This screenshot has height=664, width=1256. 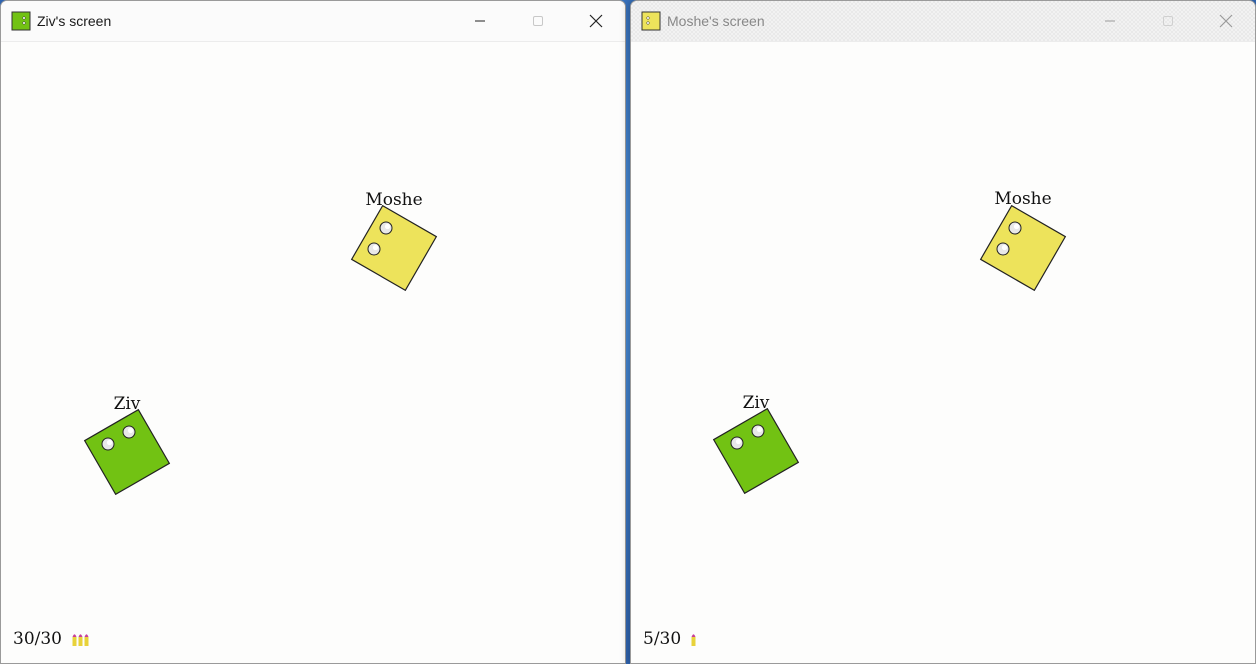 What do you see at coordinates (651, 21) in the screenshot?
I see `yellow-player-square-icon` at bounding box center [651, 21].